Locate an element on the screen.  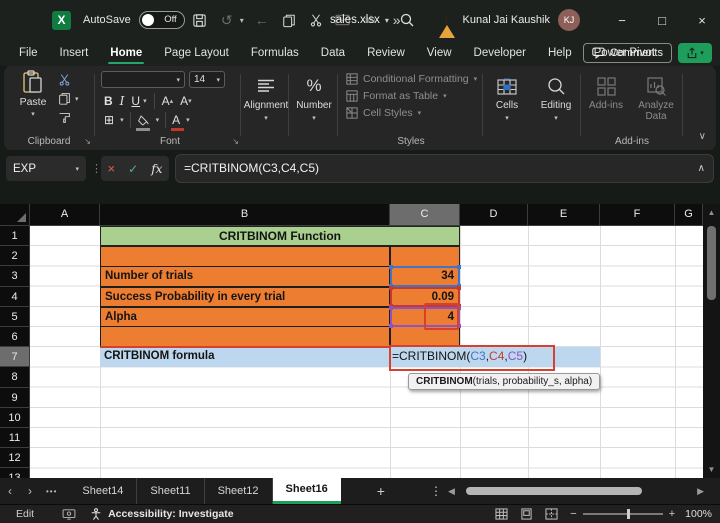
row-header: 1 is located at coordinates (15, 236).